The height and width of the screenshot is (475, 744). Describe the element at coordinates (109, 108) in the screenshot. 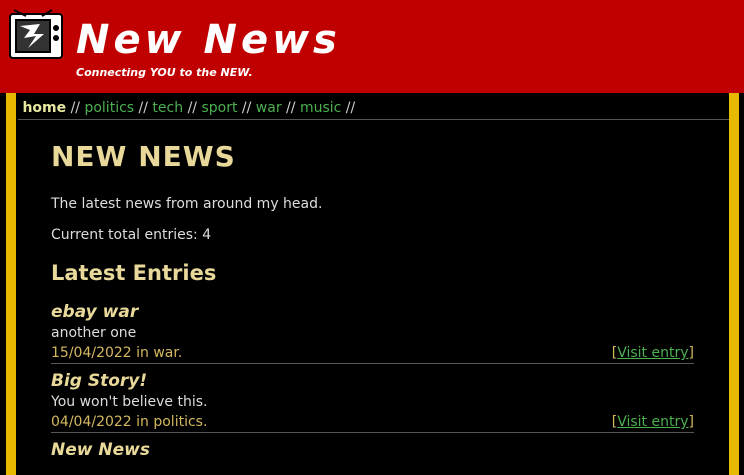

I see `nav-item-politics: politics` at that location.